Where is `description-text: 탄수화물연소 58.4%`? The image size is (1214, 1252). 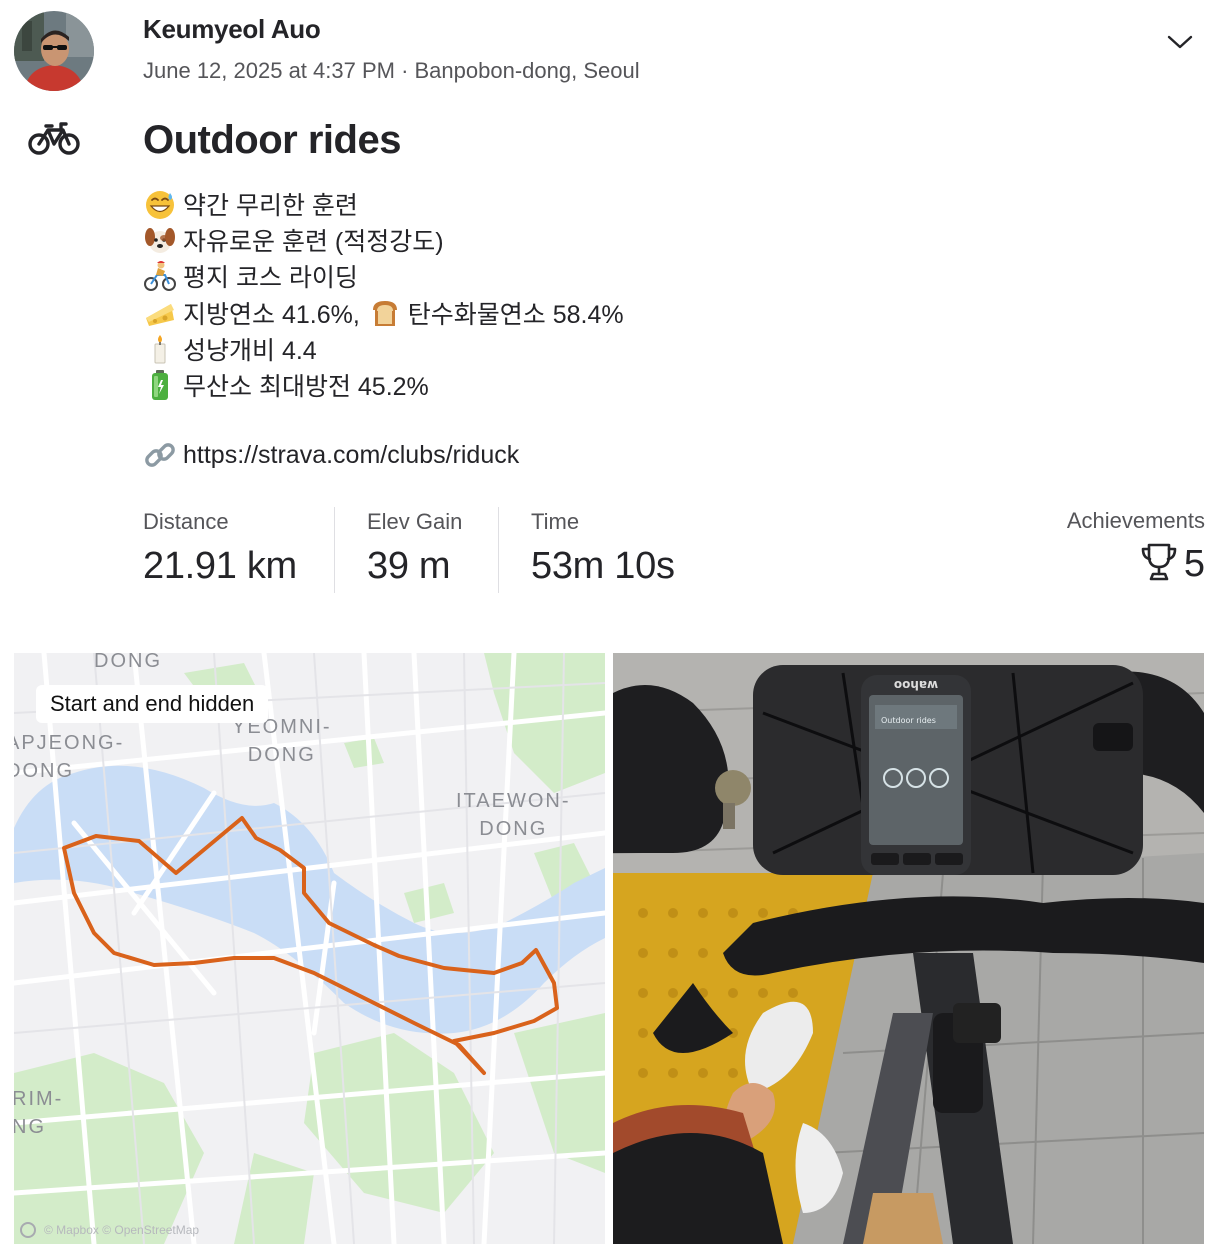 description-text: 탄수화물연소 58.4% is located at coordinates (515, 314).